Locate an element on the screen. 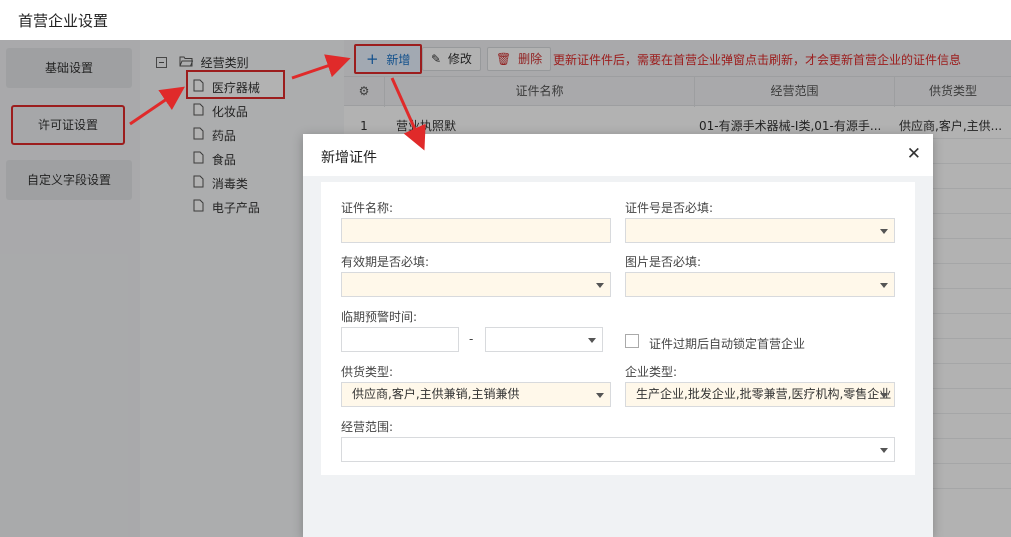 This screenshot has width=1011, height=537. validity-required-select is located at coordinates (476, 284).